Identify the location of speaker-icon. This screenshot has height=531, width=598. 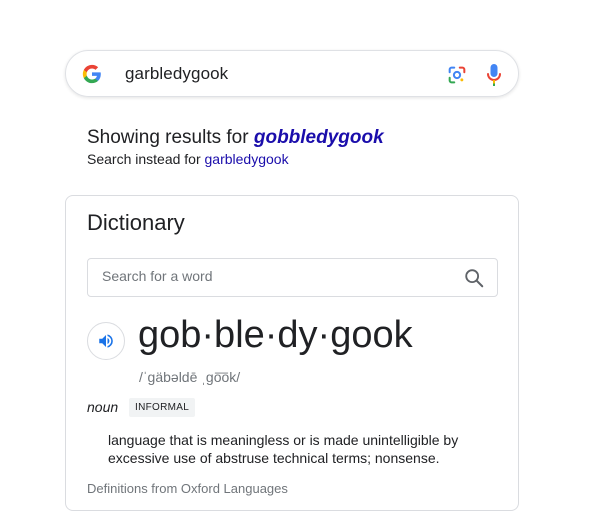
(106, 341).